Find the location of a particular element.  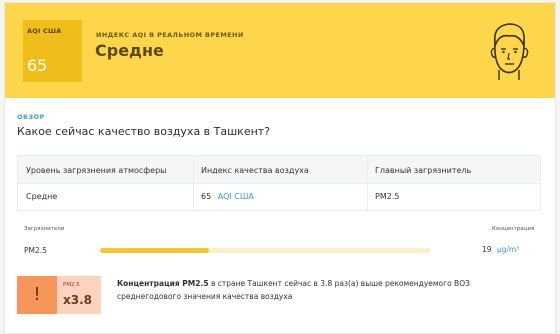

who-warning-badge: ! PM2.5 x3.8 is located at coordinates (59, 295).